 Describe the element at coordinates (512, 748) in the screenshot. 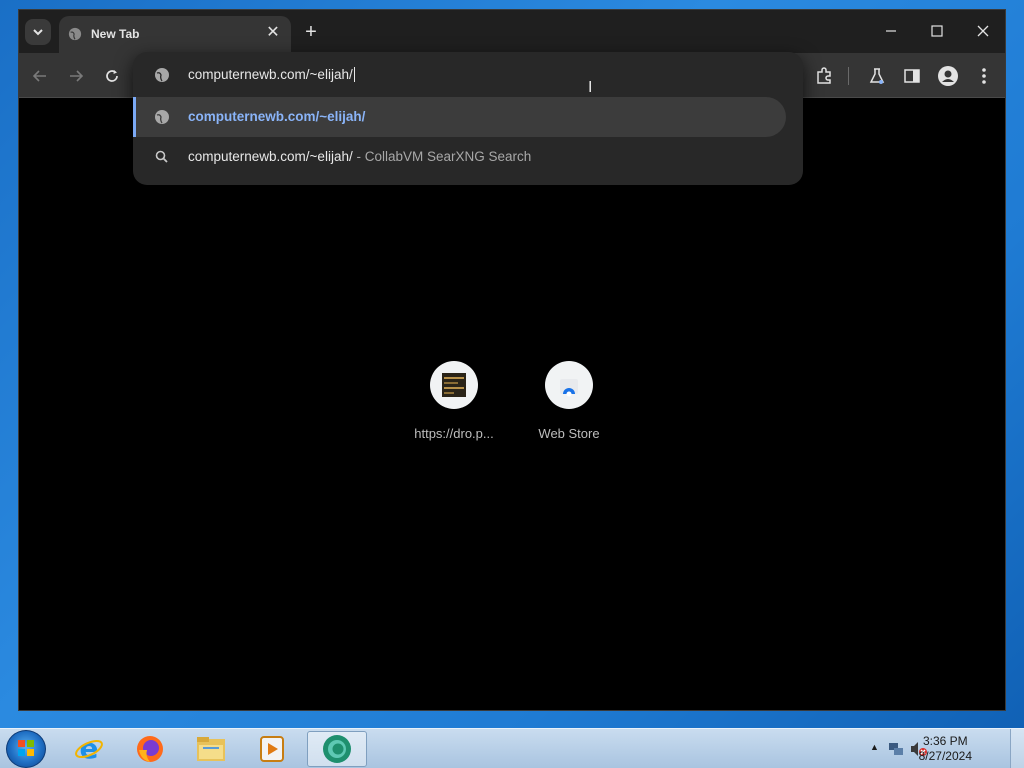

I see `taskbar: e ▲ 3:36 PM 8/27/2024` at that location.